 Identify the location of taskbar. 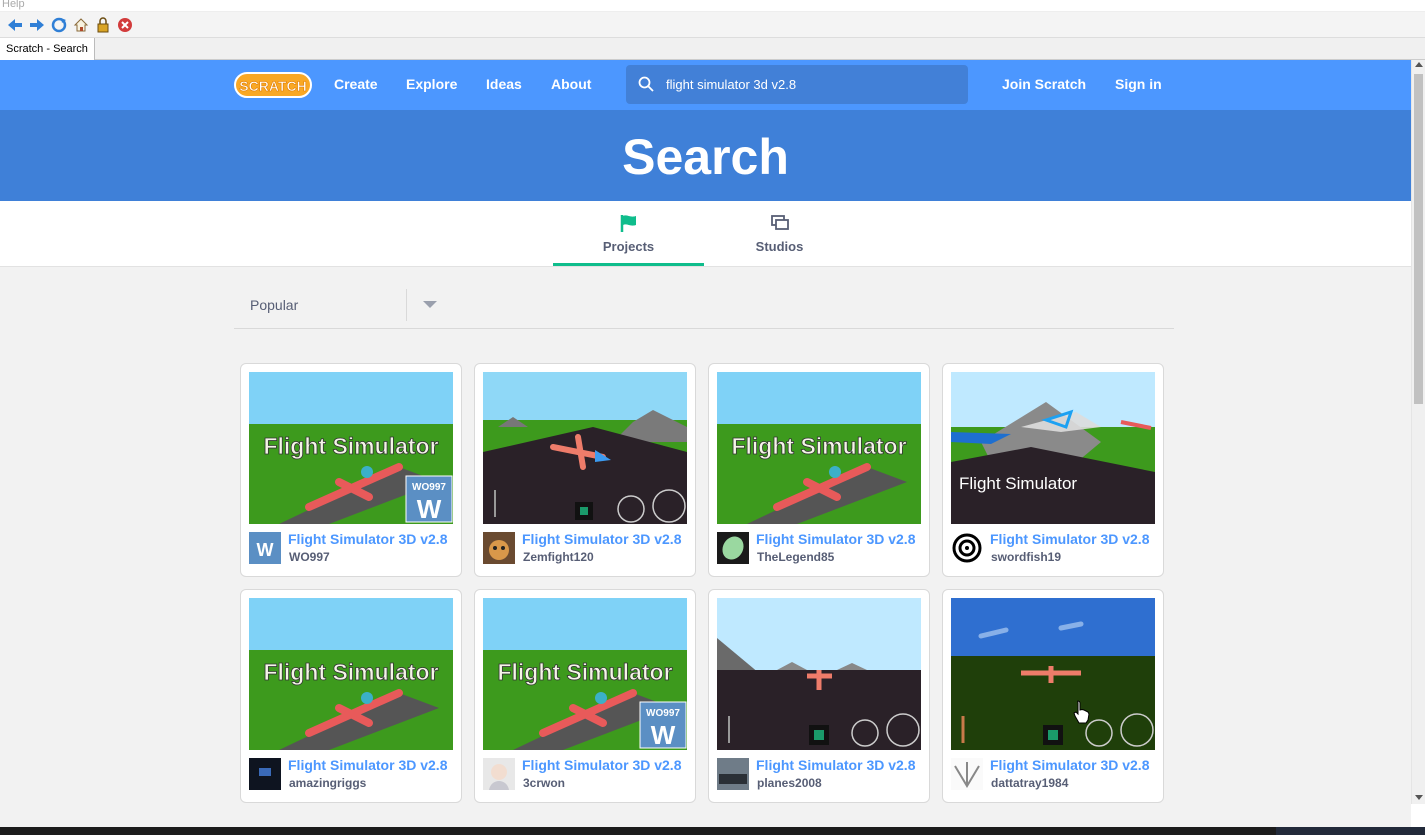
(712, 831).